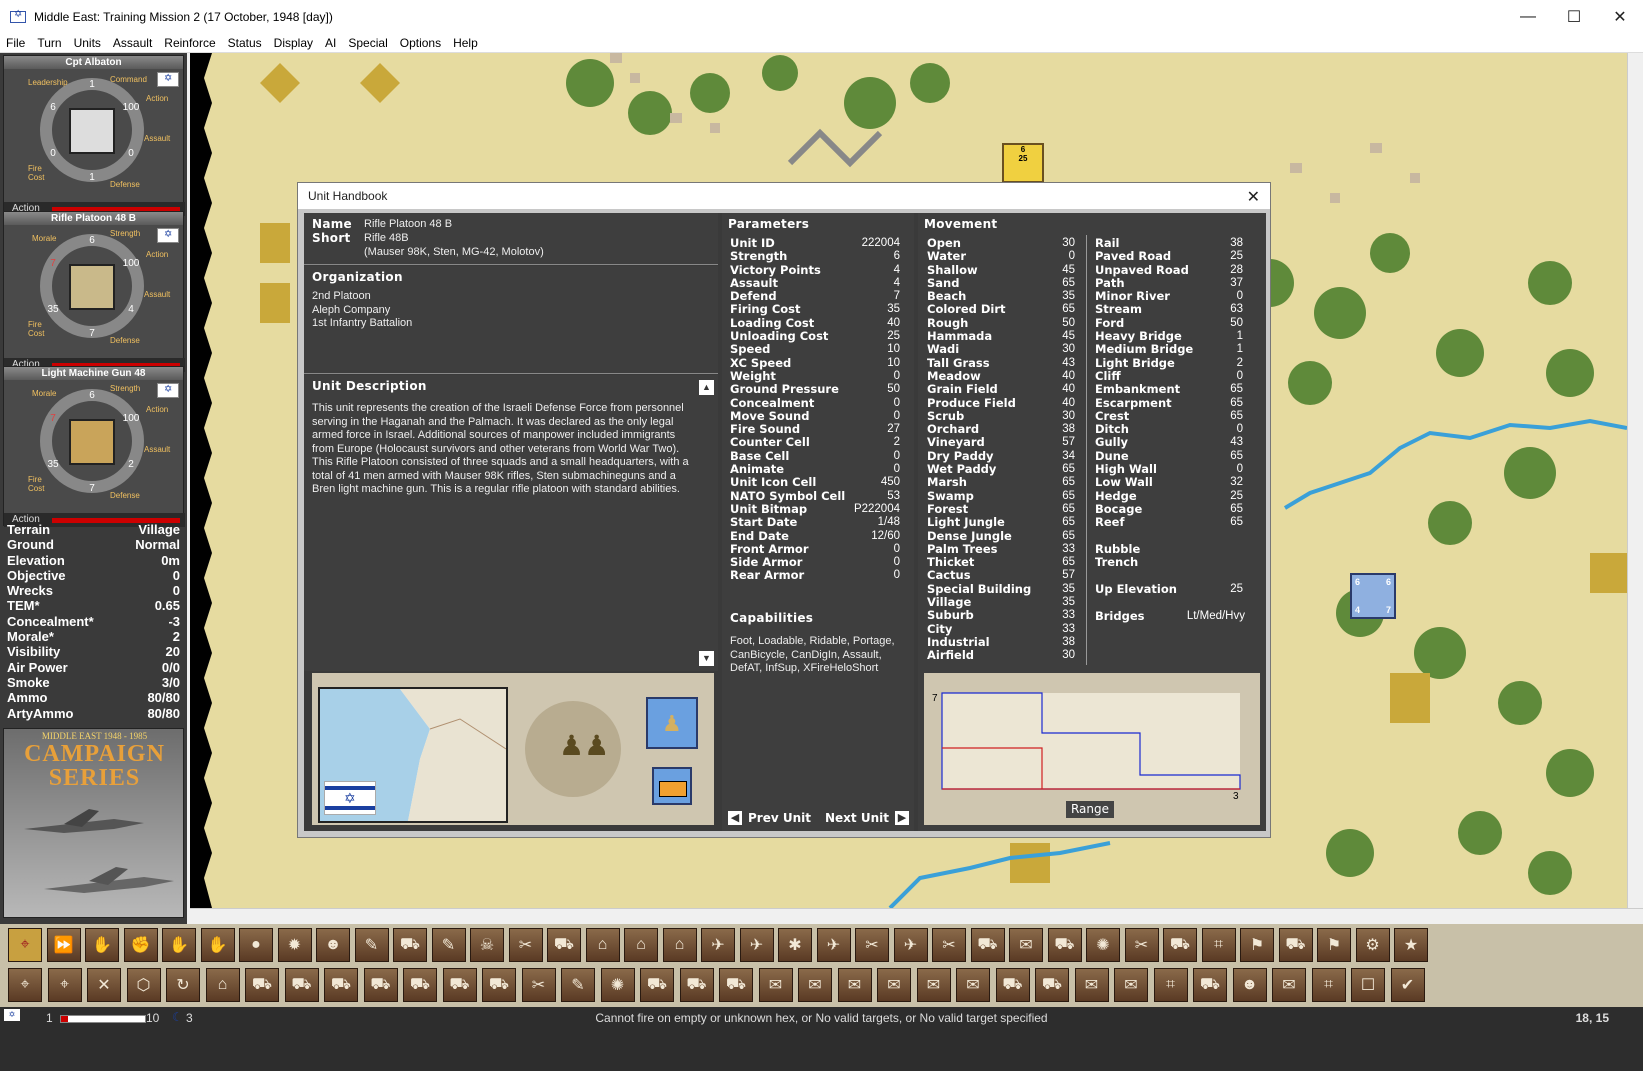 Image resolution: width=1643 pixels, height=1071 pixels. What do you see at coordinates (1407, 985) in the screenshot?
I see `toolbar-command-icon: ✔` at bounding box center [1407, 985].